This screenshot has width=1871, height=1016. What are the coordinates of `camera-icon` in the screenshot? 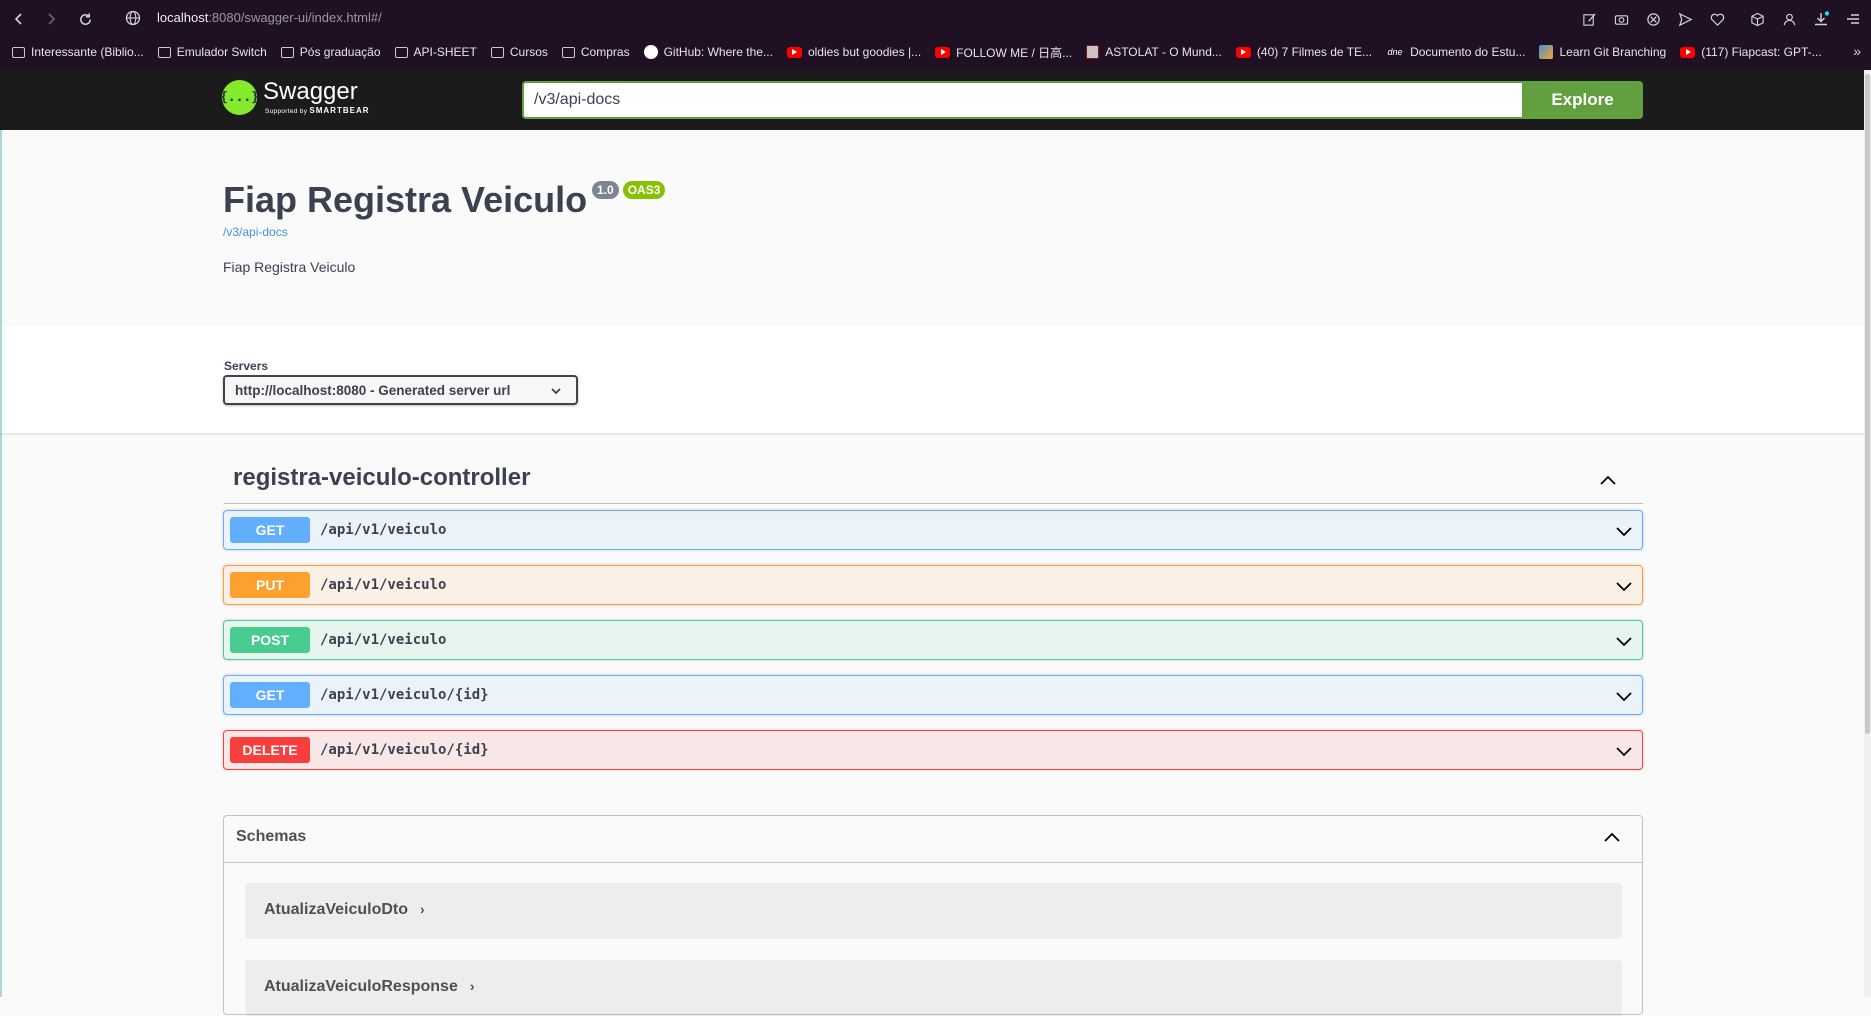 It's located at (1621, 19).